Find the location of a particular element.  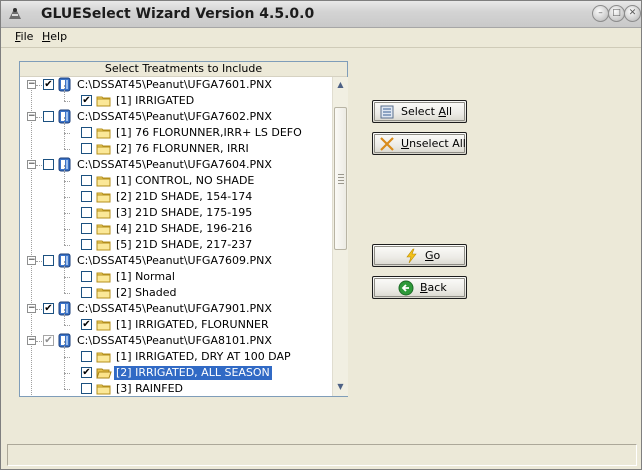

file-path-label: C:\DSSAT45\Peanut\UFGA7604.PNX is located at coordinates (174, 164).